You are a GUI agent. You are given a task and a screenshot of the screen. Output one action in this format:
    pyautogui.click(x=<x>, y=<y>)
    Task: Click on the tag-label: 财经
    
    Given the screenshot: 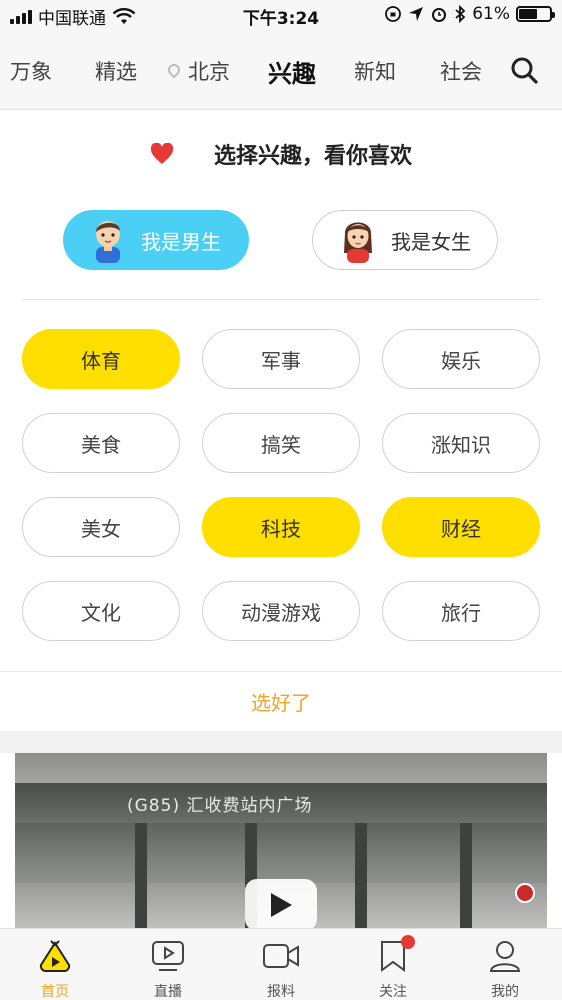 What is the action you would take?
    pyautogui.click(x=461, y=528)
    